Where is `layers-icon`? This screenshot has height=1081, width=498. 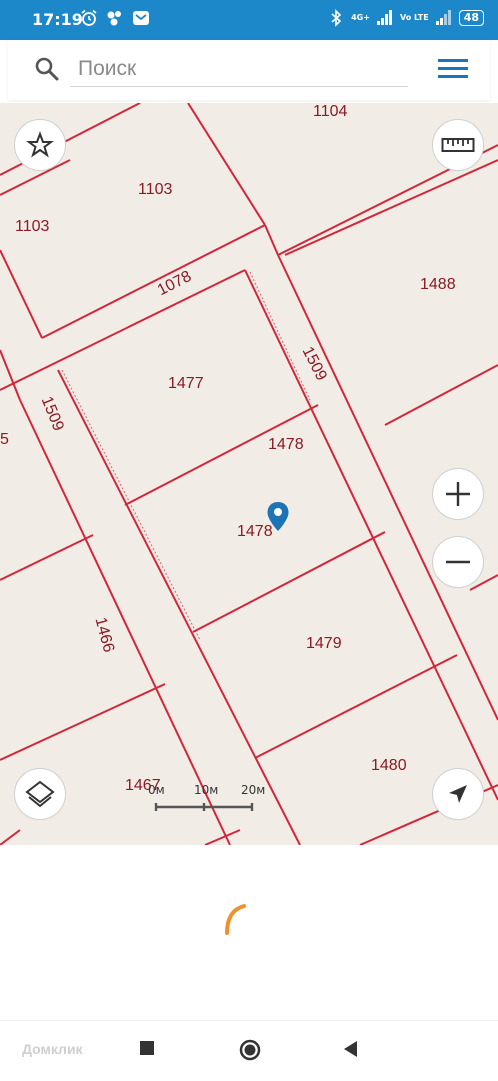 layers-icon is located at coordinates (40, 794).